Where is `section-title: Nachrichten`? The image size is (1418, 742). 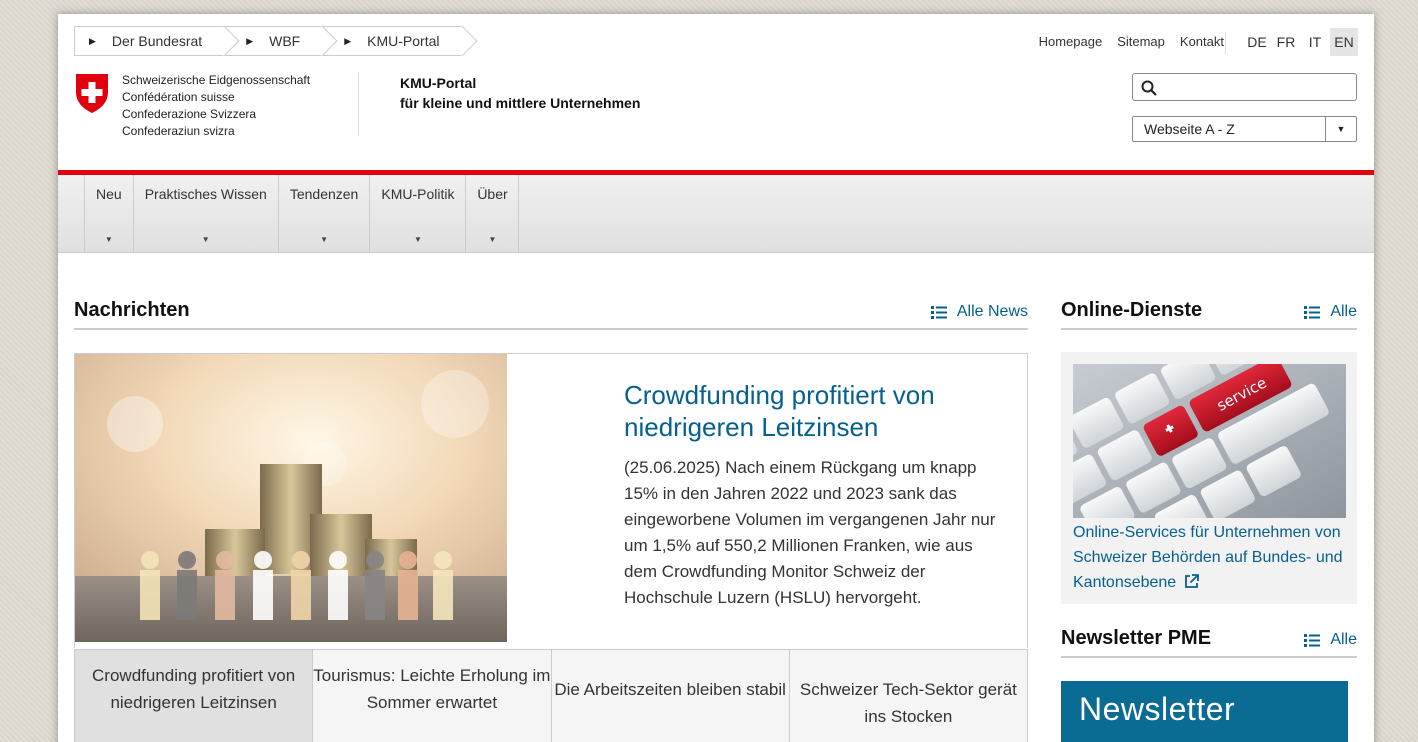
section-title: Nachrichten is located at coordinates (132, 310).